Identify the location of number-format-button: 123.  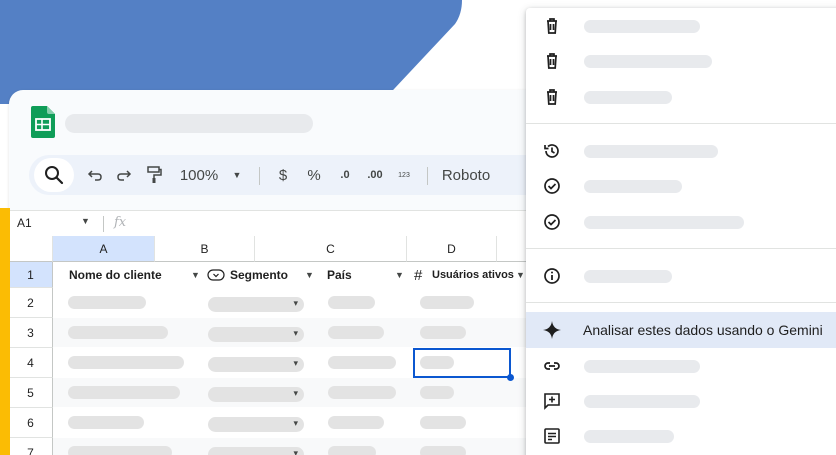
(404, 175).